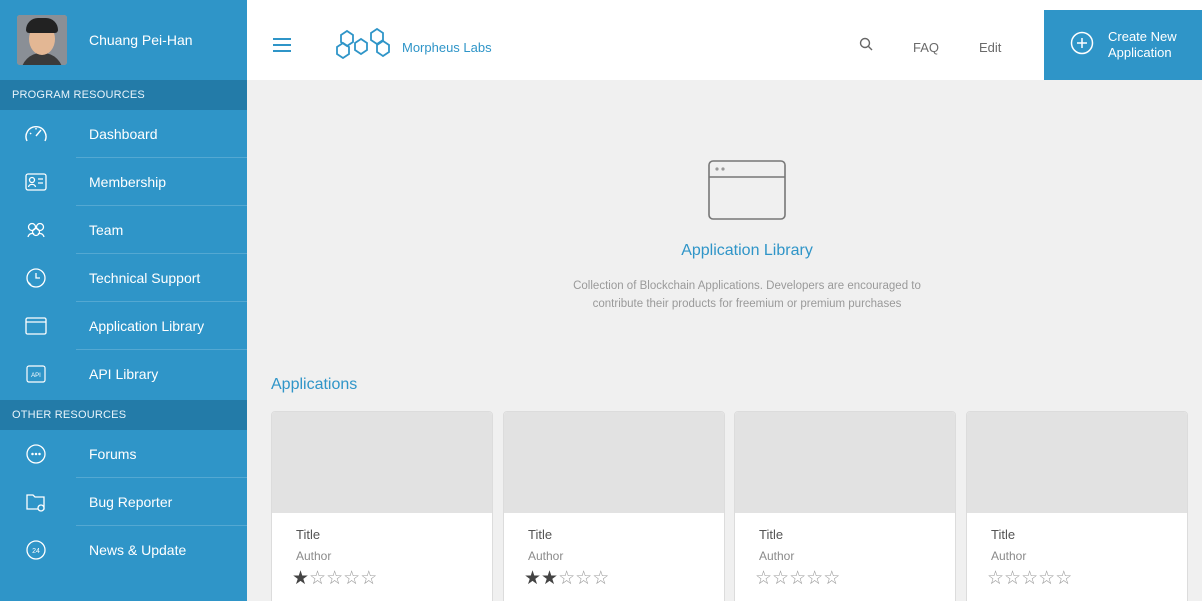  What do you see at coordinates (123, 454) in the screenshot?
I see `sidebar-item-forums: Forums` at bounding box center [123, 454].